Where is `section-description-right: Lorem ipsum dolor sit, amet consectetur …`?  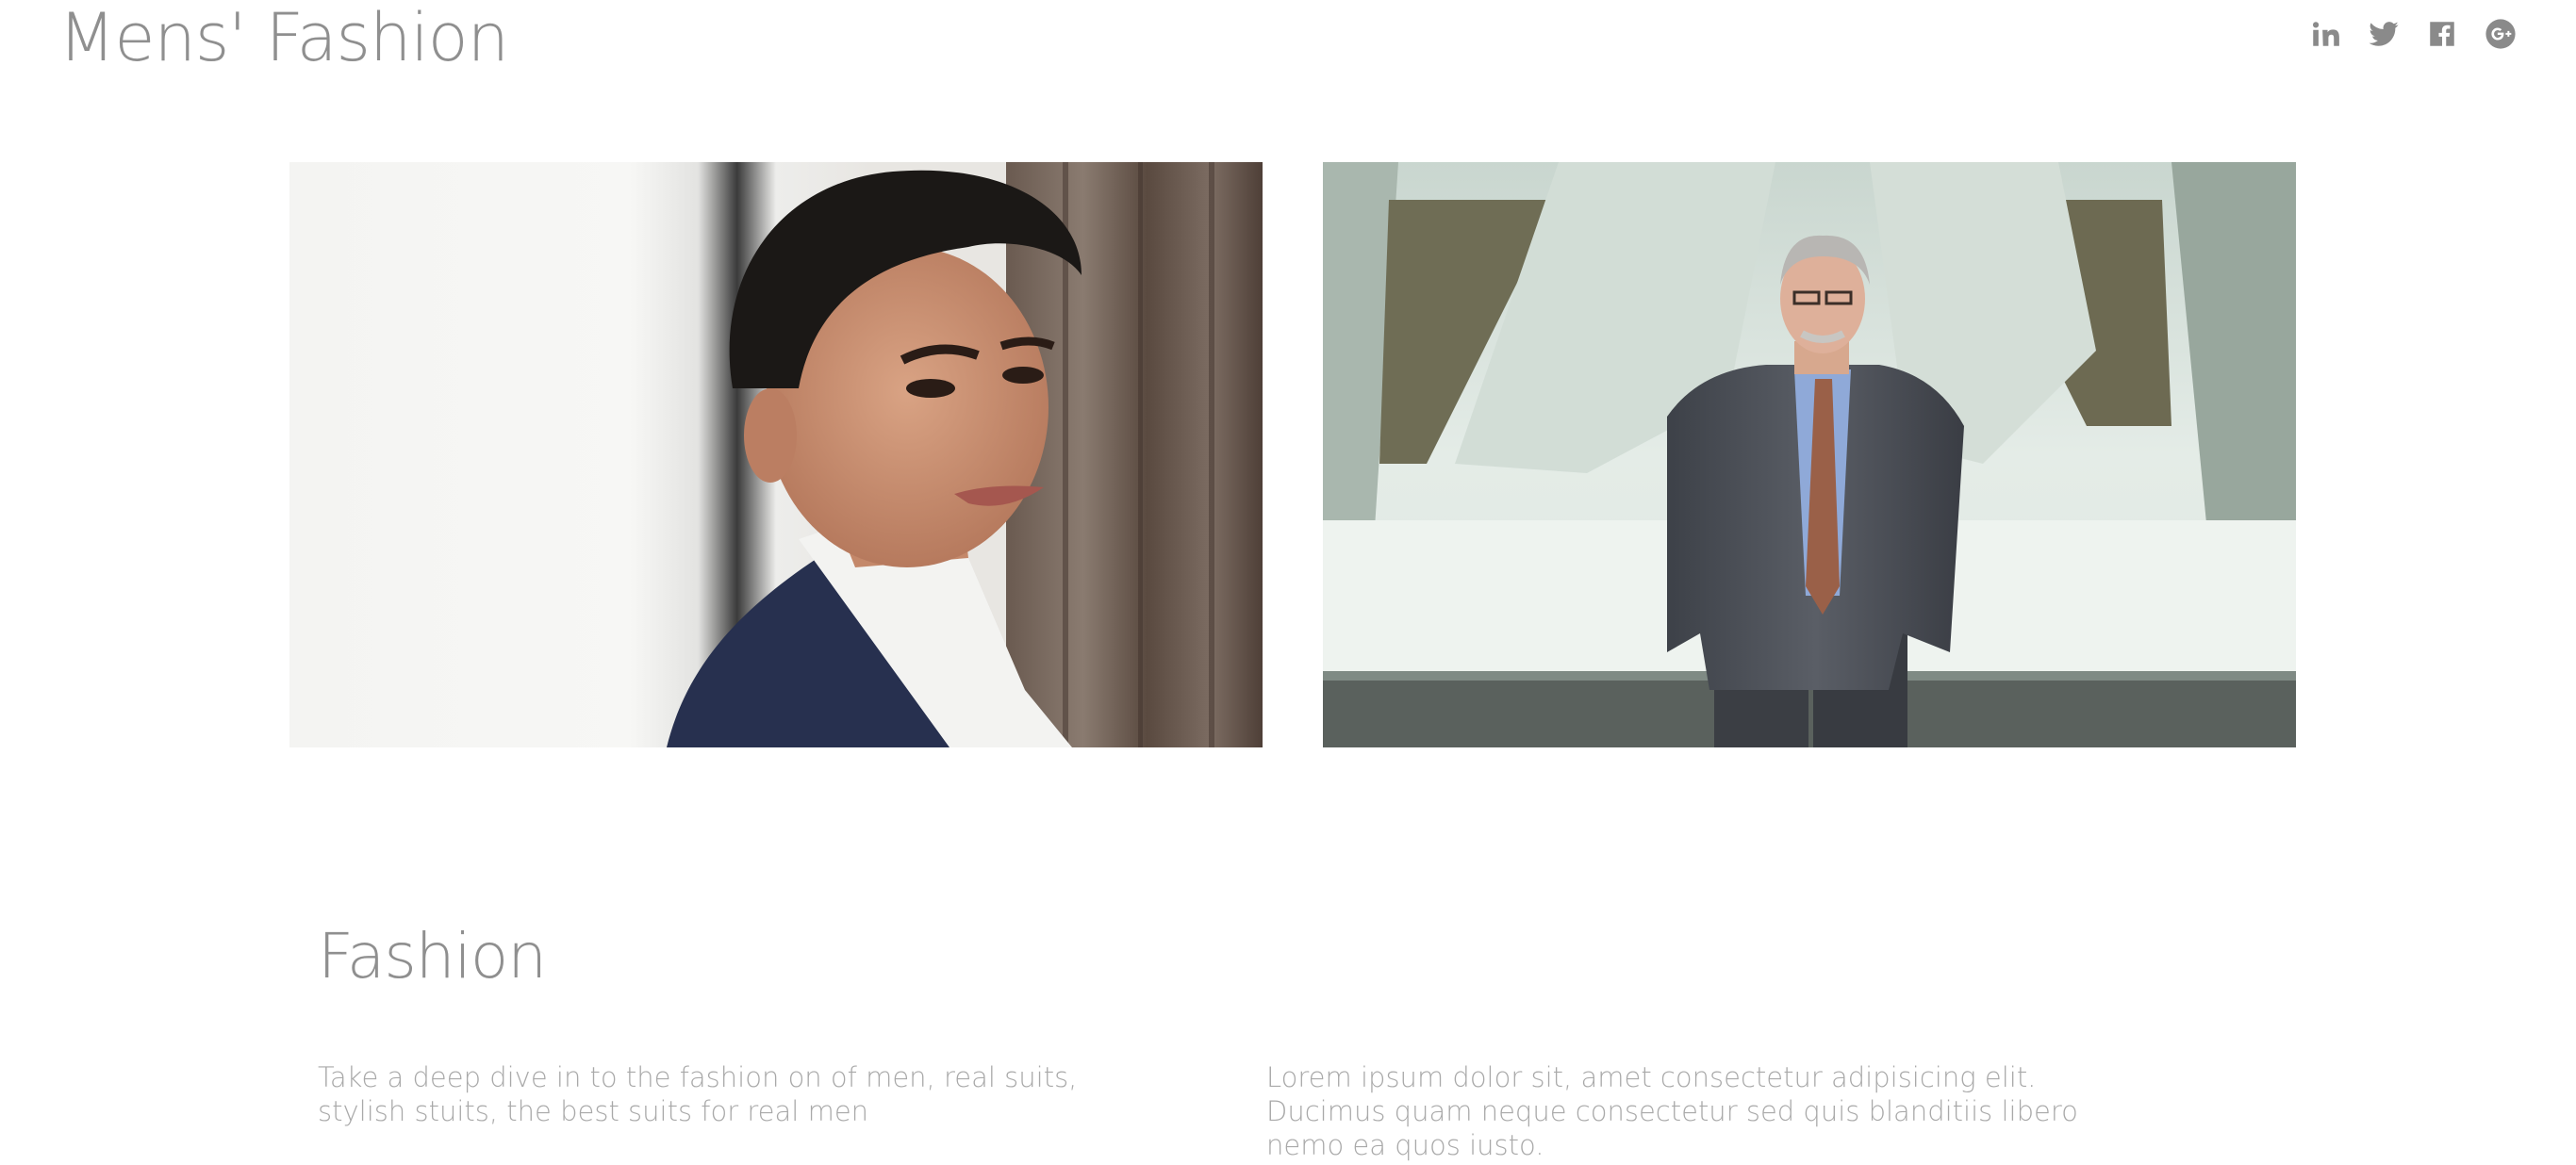 section-description-right: Lorem ipsum dolor sit, amet consectetur … is located at coordinates (1672, 1111).